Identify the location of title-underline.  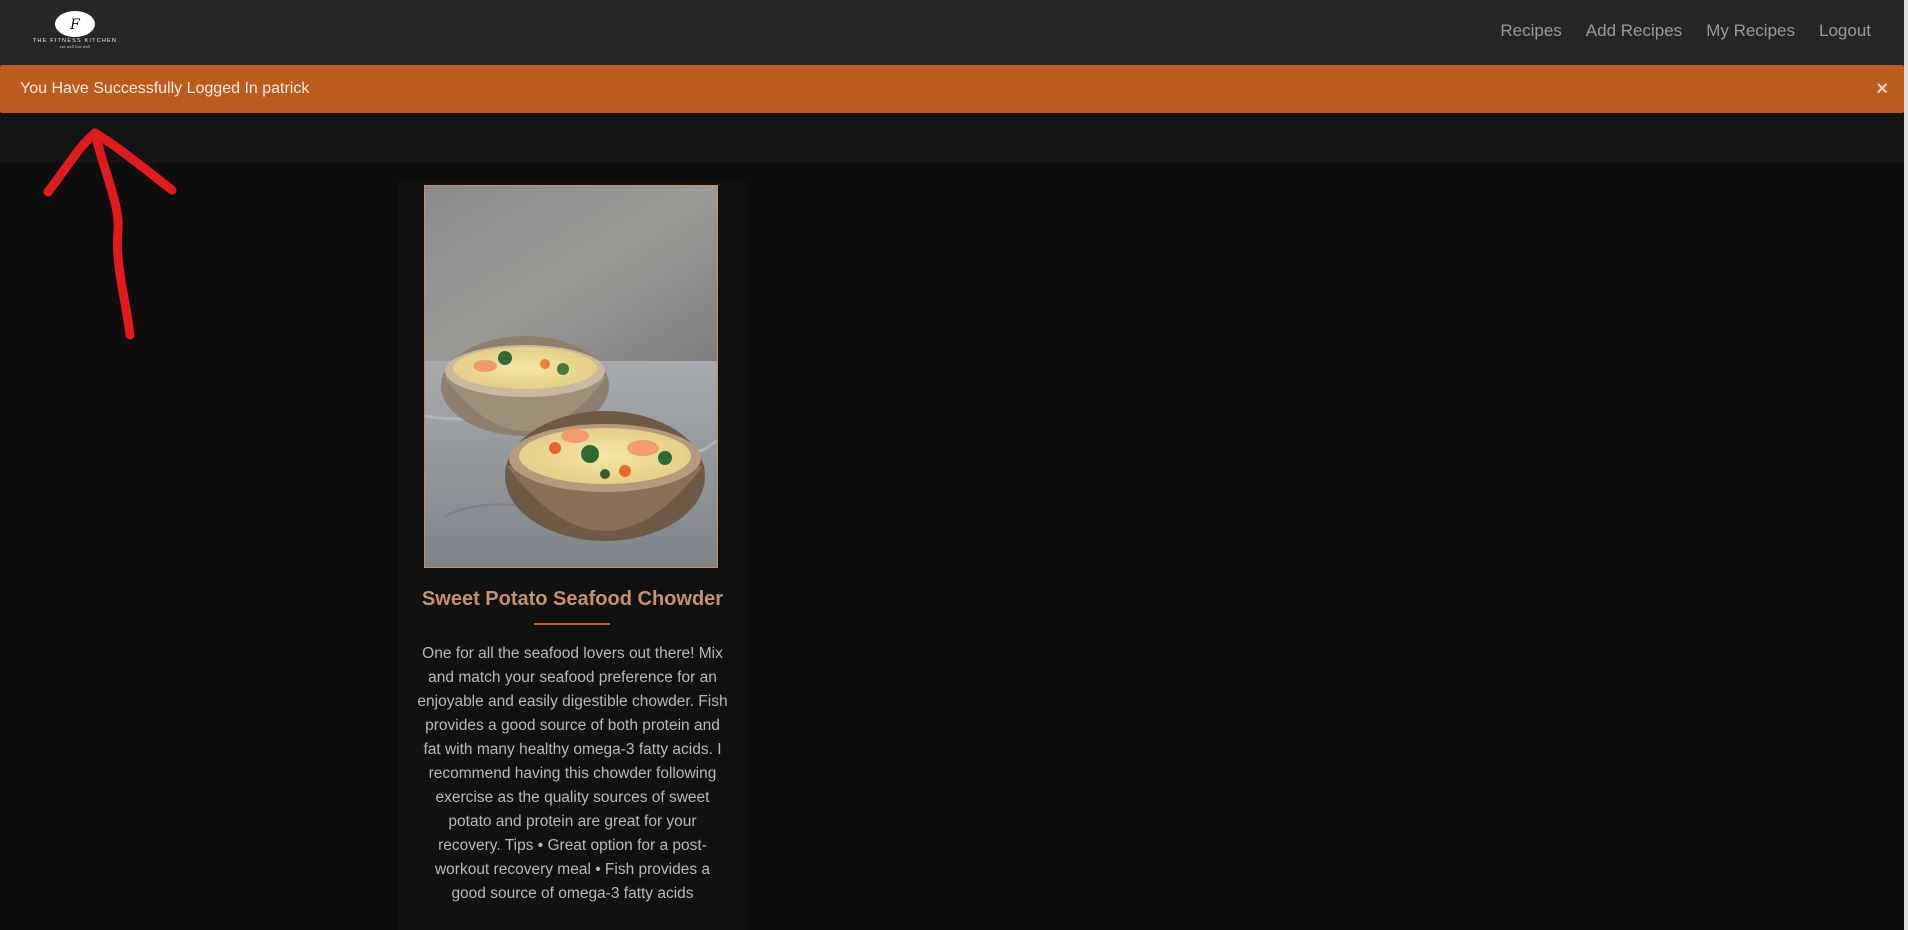
(572, 624).